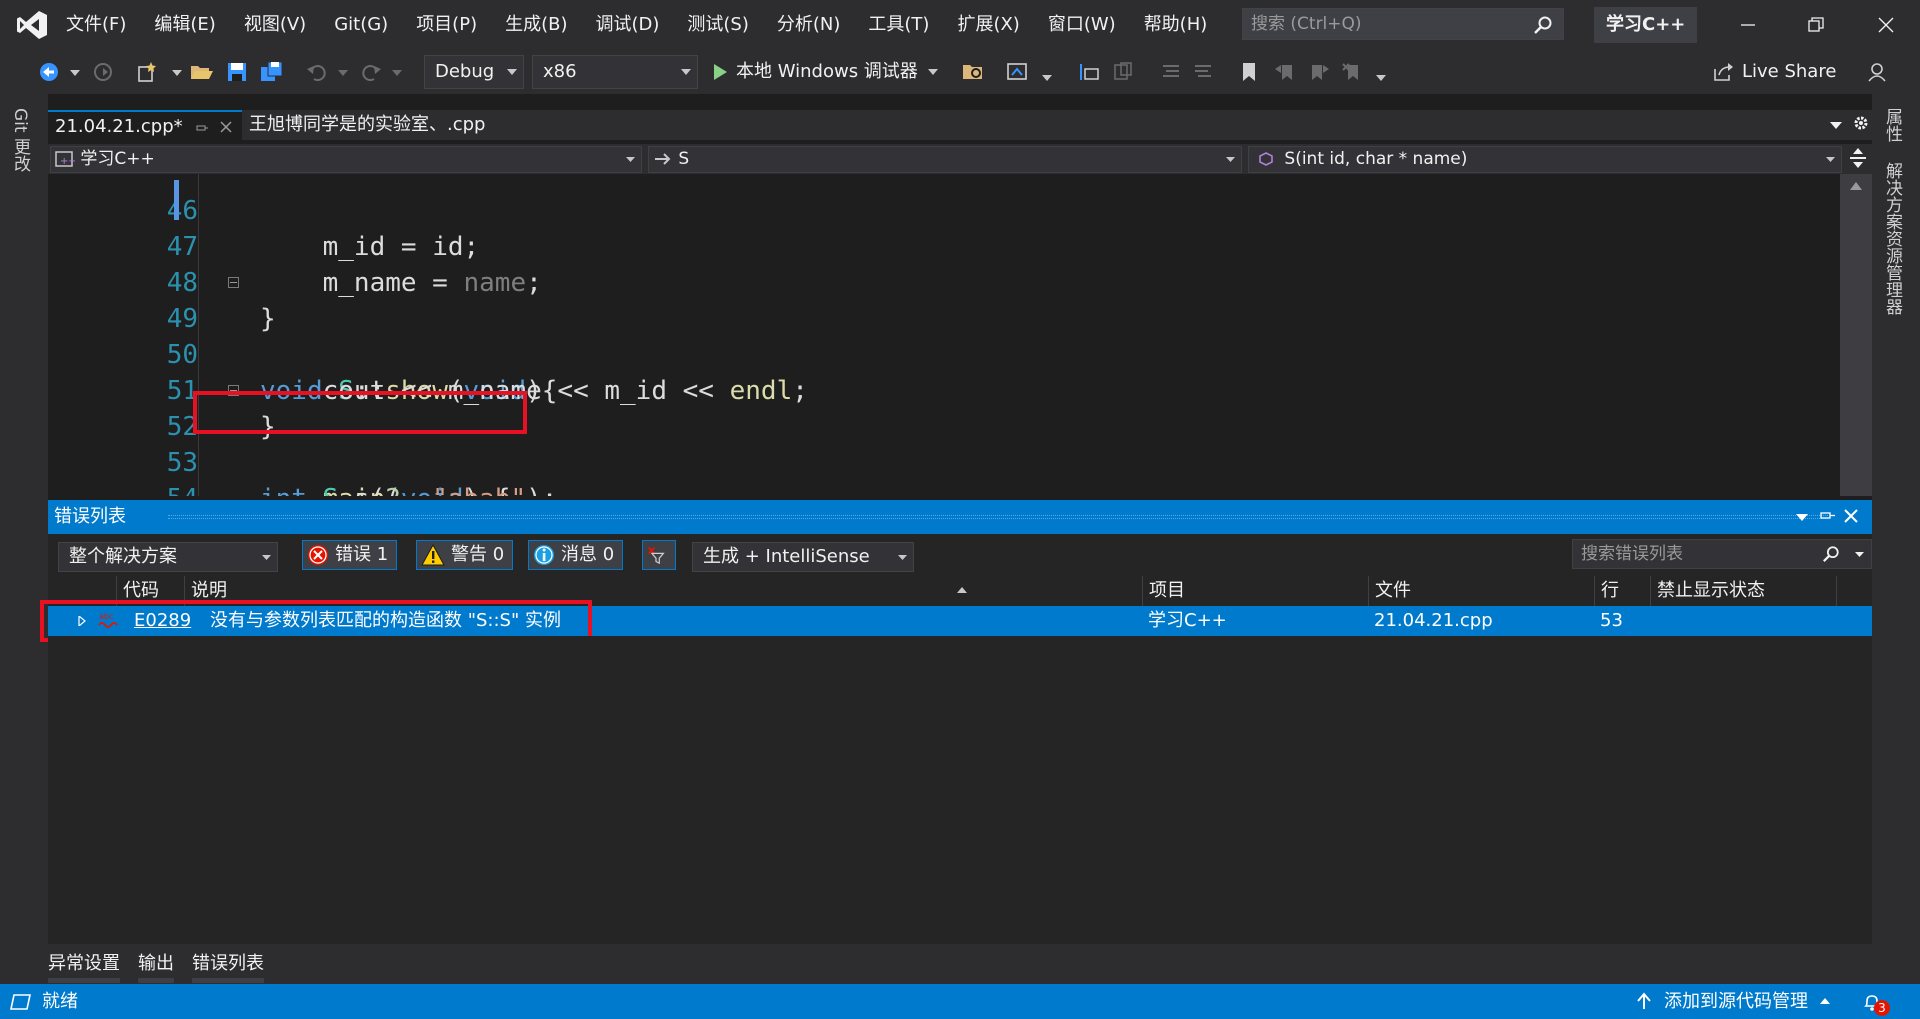 The width and height of the screenshot is (1920, 1019). What do you see at coordinates (1892, 125) in the screenshot?
I see `properties-tab: 属性` at bounding box center [1892, 125].